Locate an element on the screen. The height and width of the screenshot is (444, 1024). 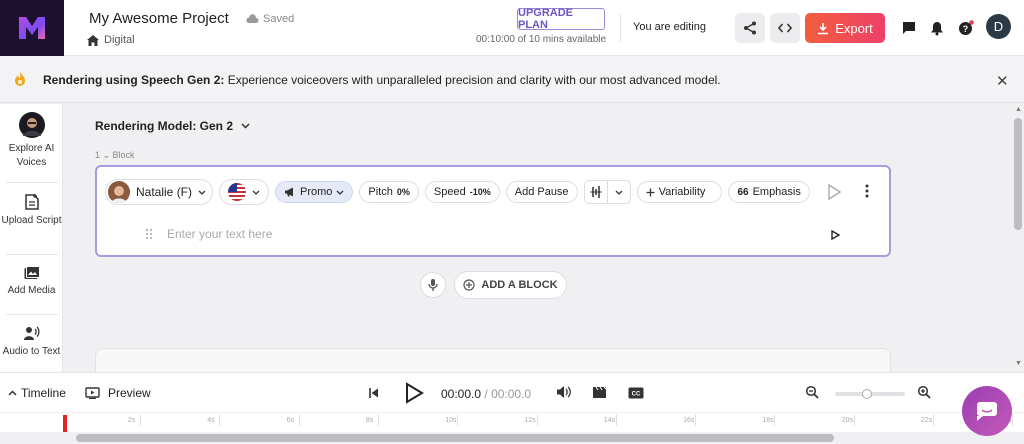
breadcrumb: Digital is located at coordinates (111, 40).